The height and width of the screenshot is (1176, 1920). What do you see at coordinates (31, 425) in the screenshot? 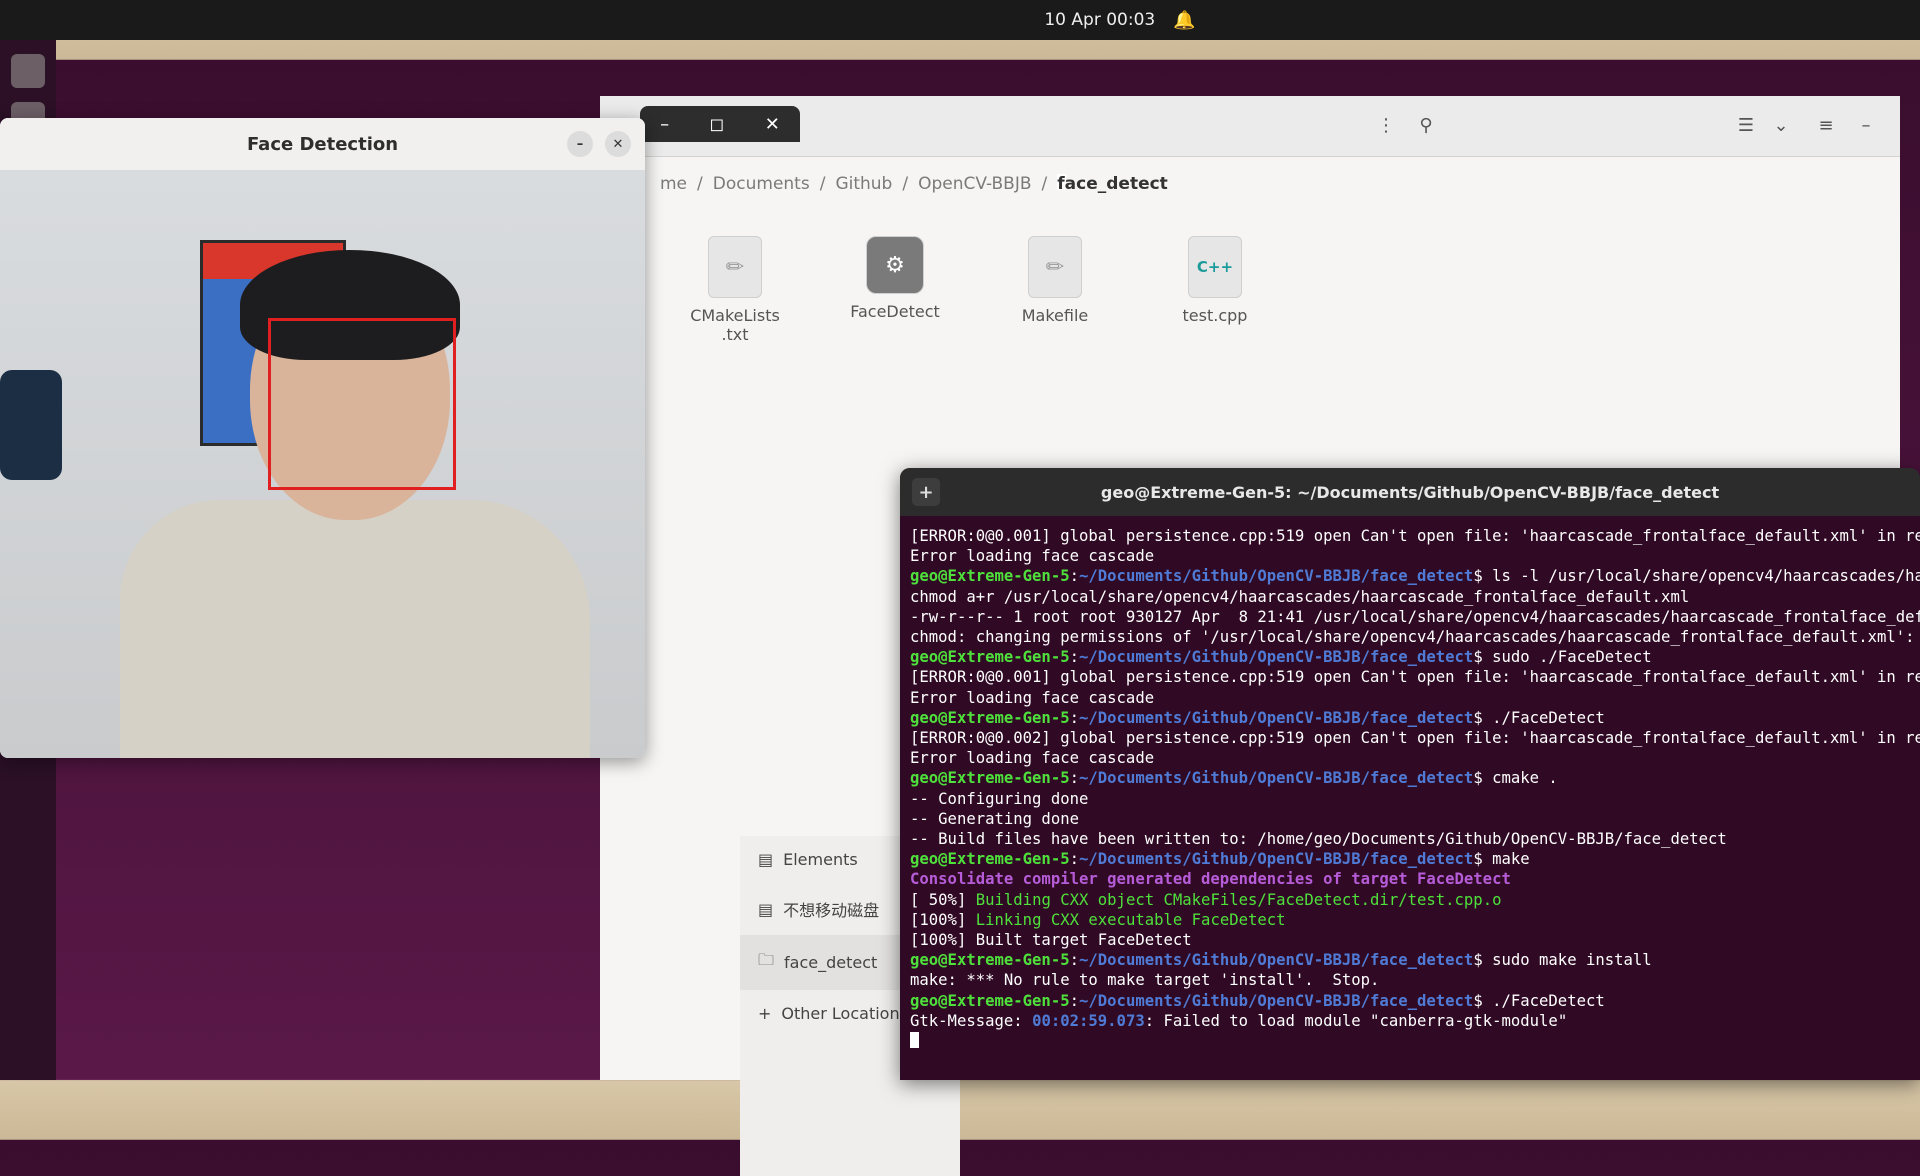
I see `phone-image` at bounding box center [31, 425].